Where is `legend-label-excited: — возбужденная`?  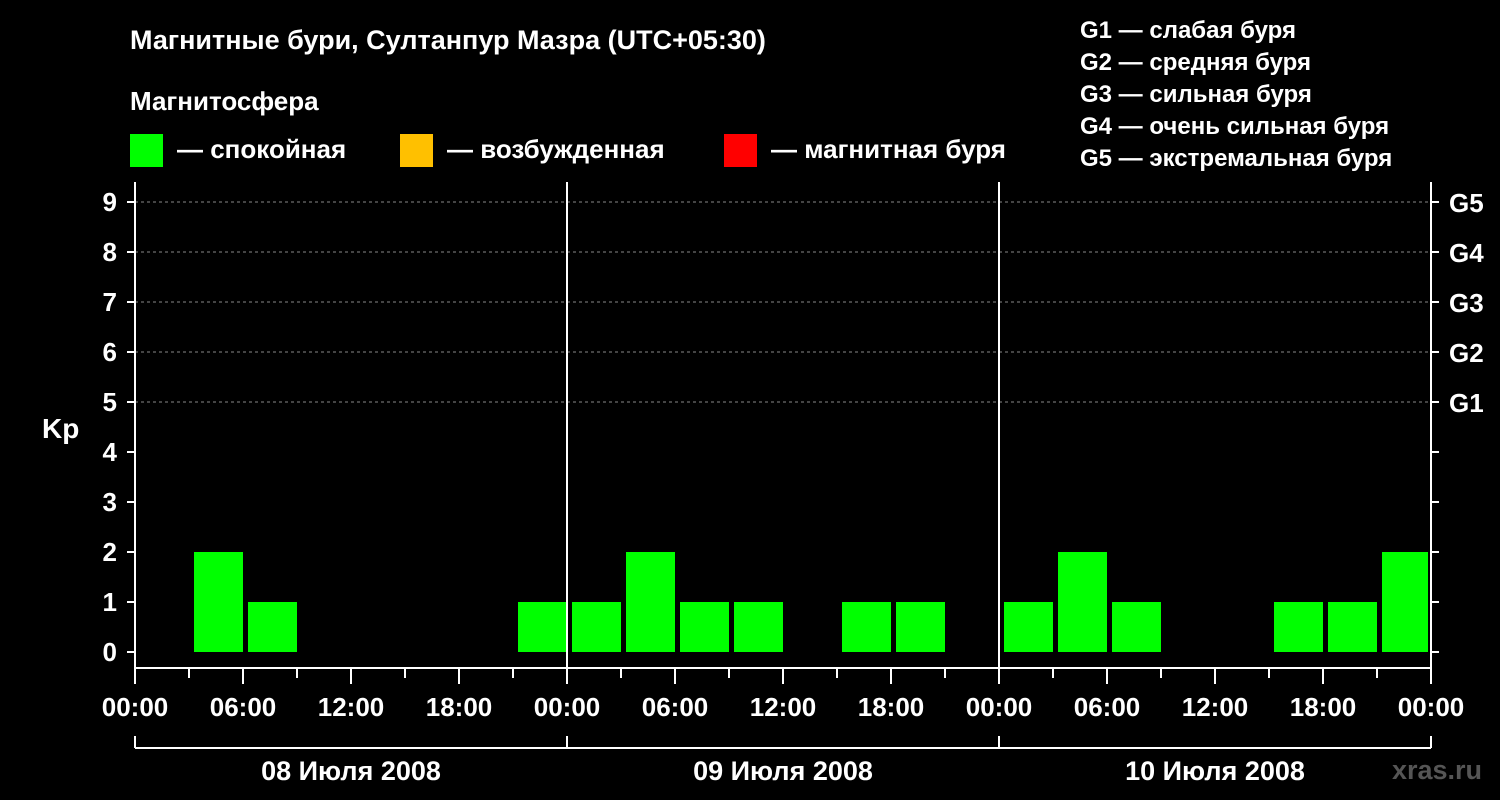
legend-label-excited: — возбужденная is located at coordinates (556, 149).